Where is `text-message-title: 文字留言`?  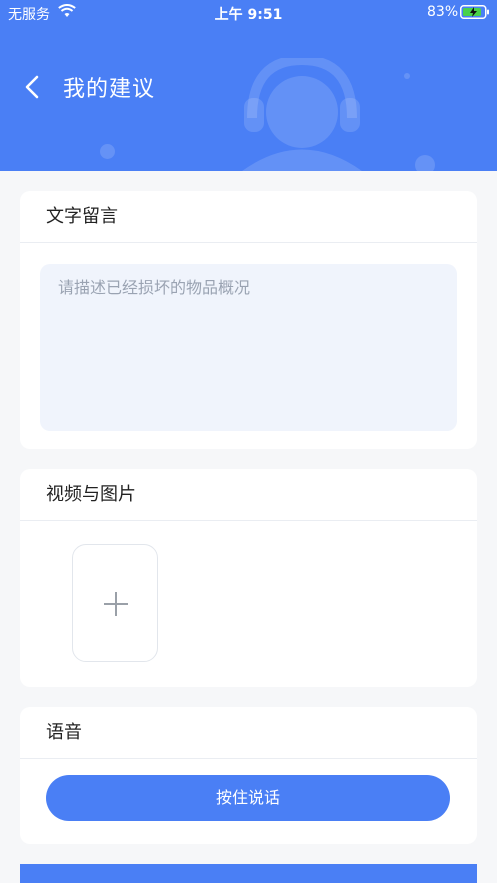
text-message-title: 文字留言 is located at coordinates (248, 217).